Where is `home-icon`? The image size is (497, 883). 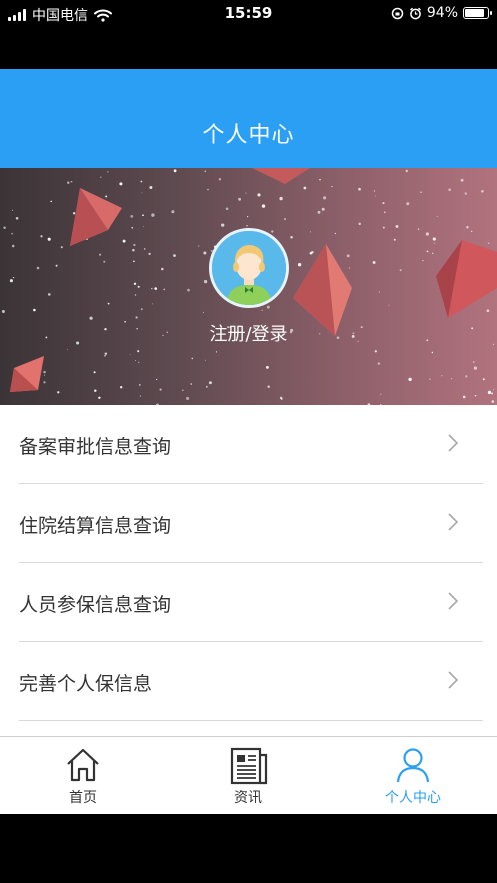
home-icon is located at coordinates (83, 765).